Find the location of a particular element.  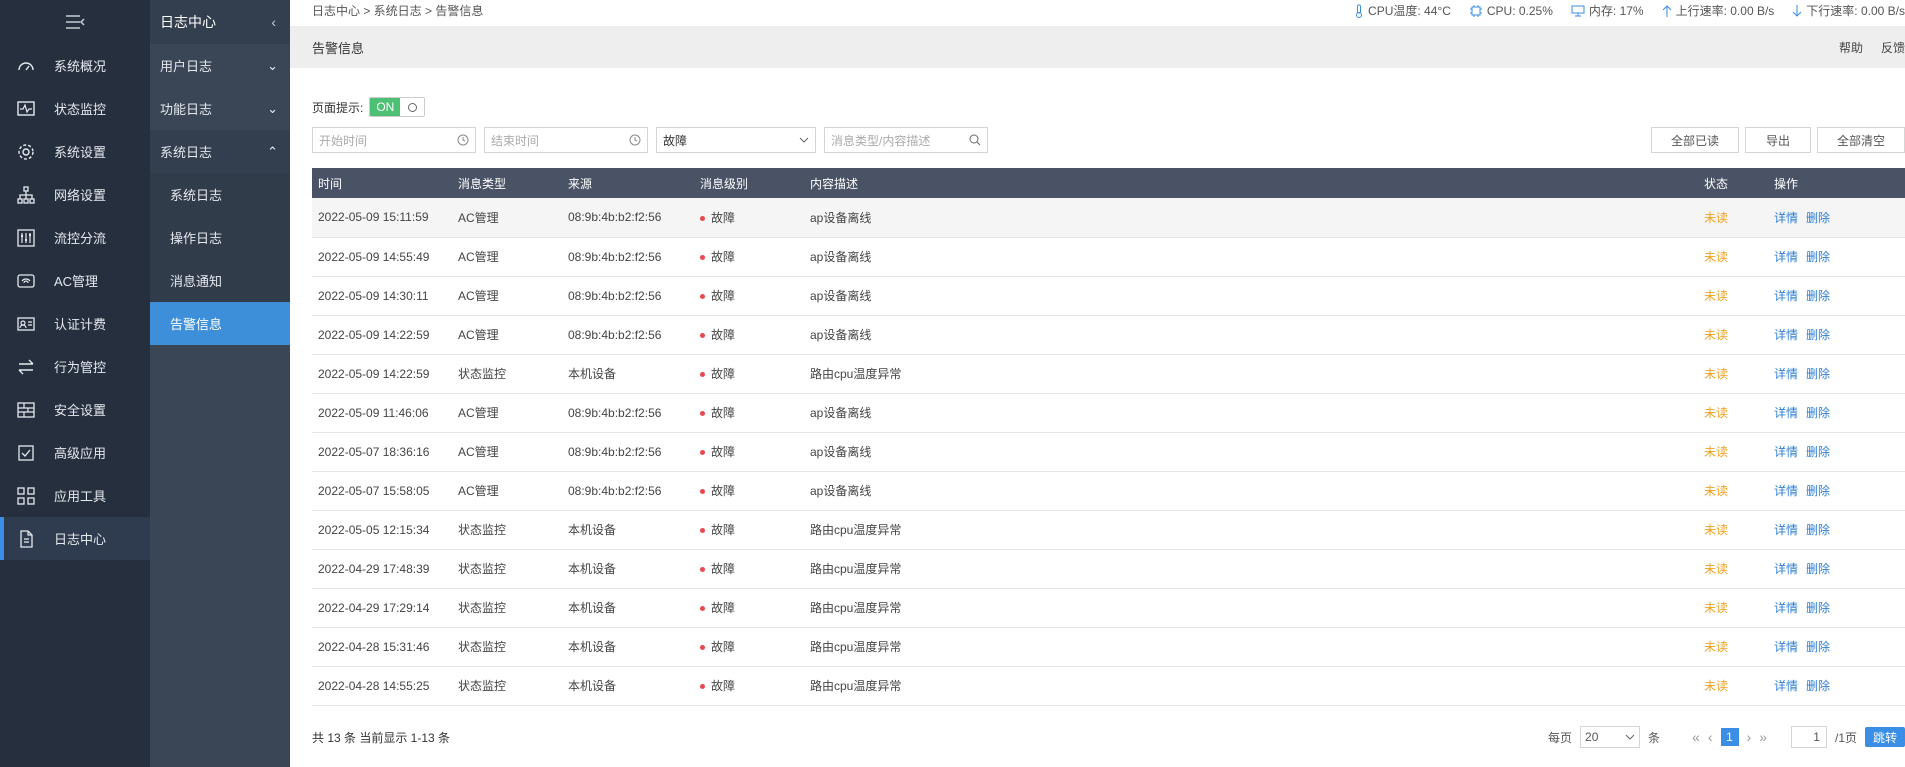

sidebar-item: 行为管控 is located at coordinates (75, 366).